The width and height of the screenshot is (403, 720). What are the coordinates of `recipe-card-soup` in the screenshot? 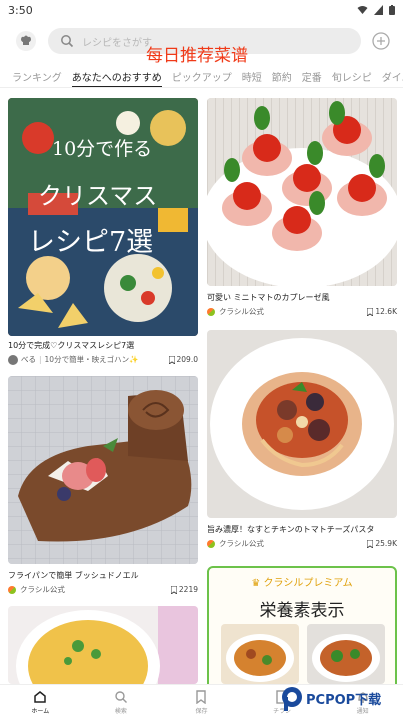 It's located at (103, 645).